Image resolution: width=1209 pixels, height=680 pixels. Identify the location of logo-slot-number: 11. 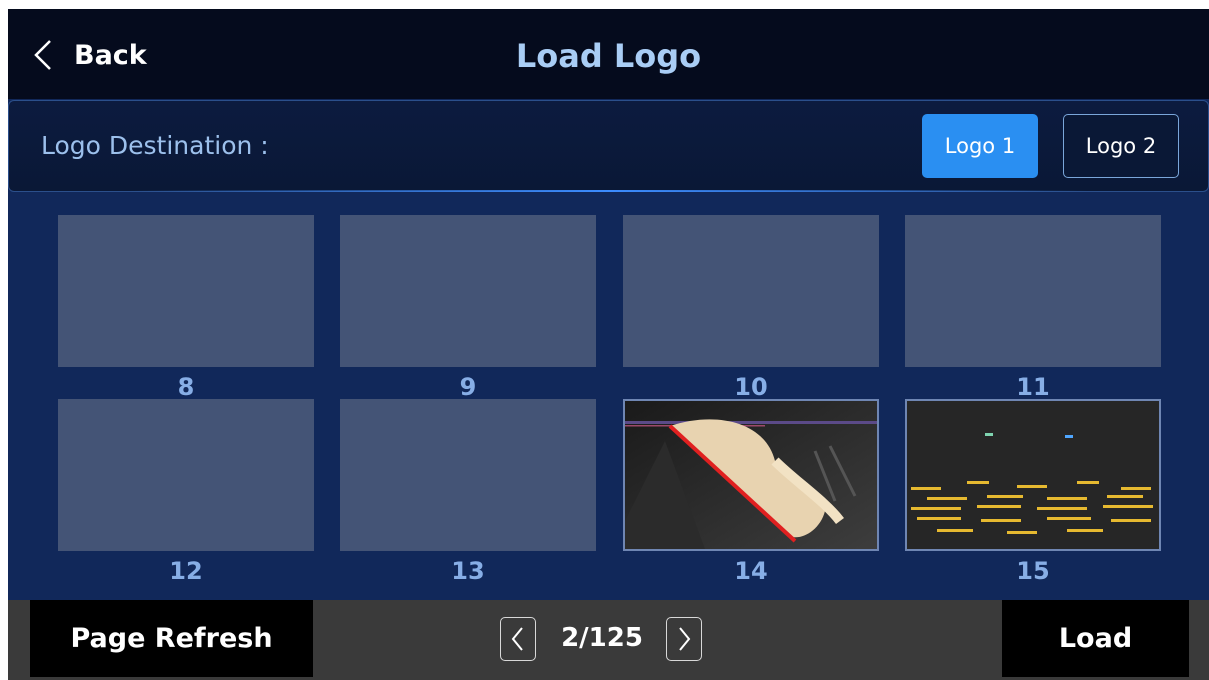
(1033, 387).